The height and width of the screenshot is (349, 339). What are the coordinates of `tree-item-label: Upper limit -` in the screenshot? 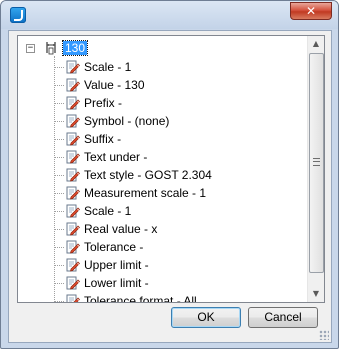 It's located at (116, 265).